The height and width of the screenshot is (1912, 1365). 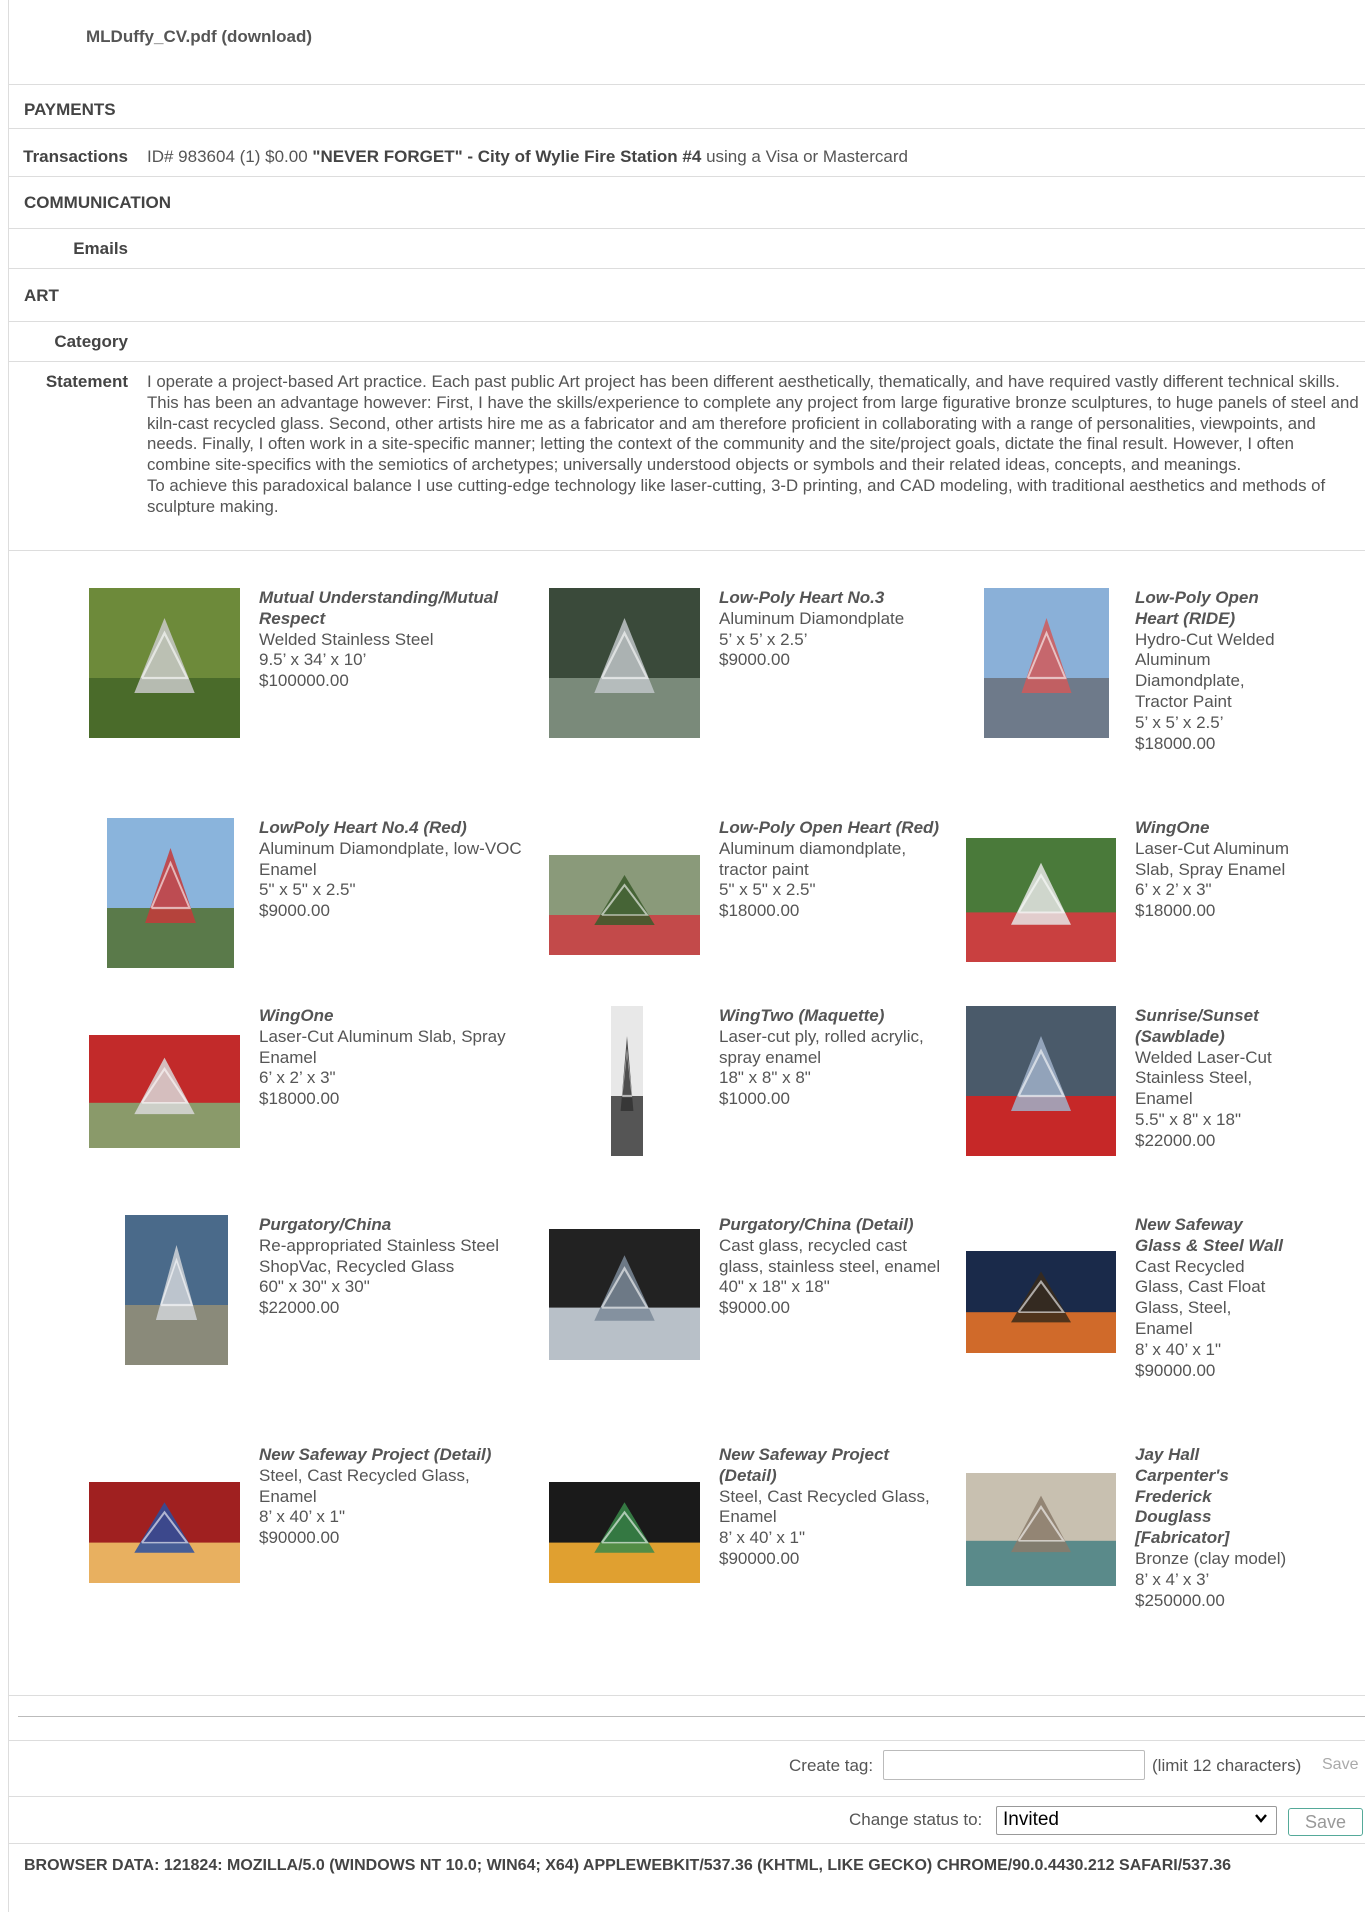 I want to click on artwork-dimensions: 40" x 18" x 18", so click(x=774, y=1287).